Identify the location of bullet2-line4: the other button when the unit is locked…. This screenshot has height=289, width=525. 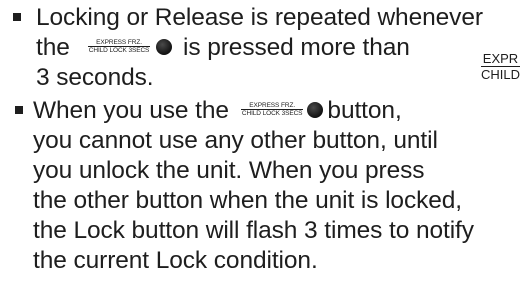
(247, 201).